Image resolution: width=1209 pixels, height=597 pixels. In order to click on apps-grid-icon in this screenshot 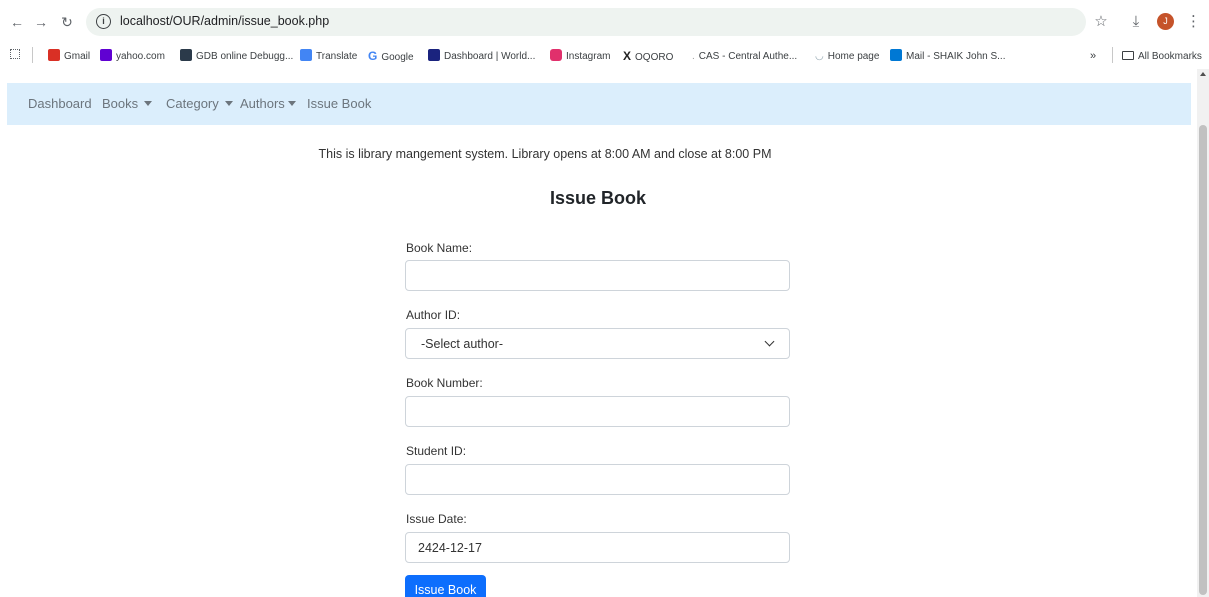, I will do `click(15, 56)`.